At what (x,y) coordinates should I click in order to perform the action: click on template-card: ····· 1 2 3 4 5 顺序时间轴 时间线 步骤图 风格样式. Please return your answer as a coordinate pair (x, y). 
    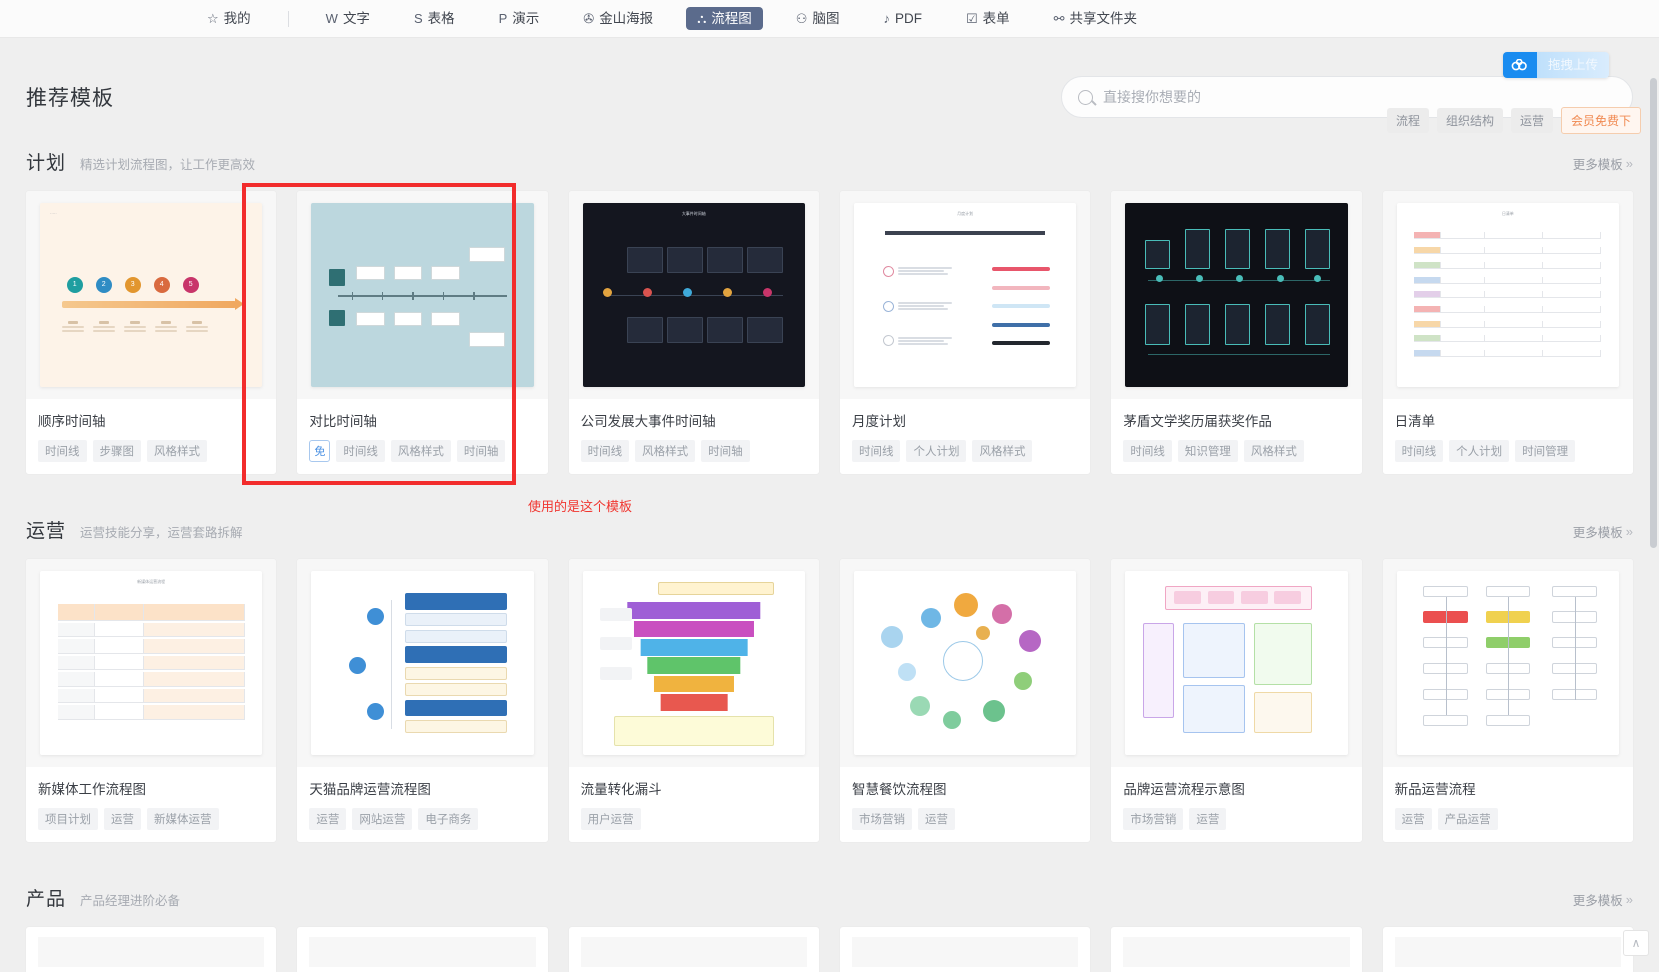
    Looking at the image, I should click on (151, 332).